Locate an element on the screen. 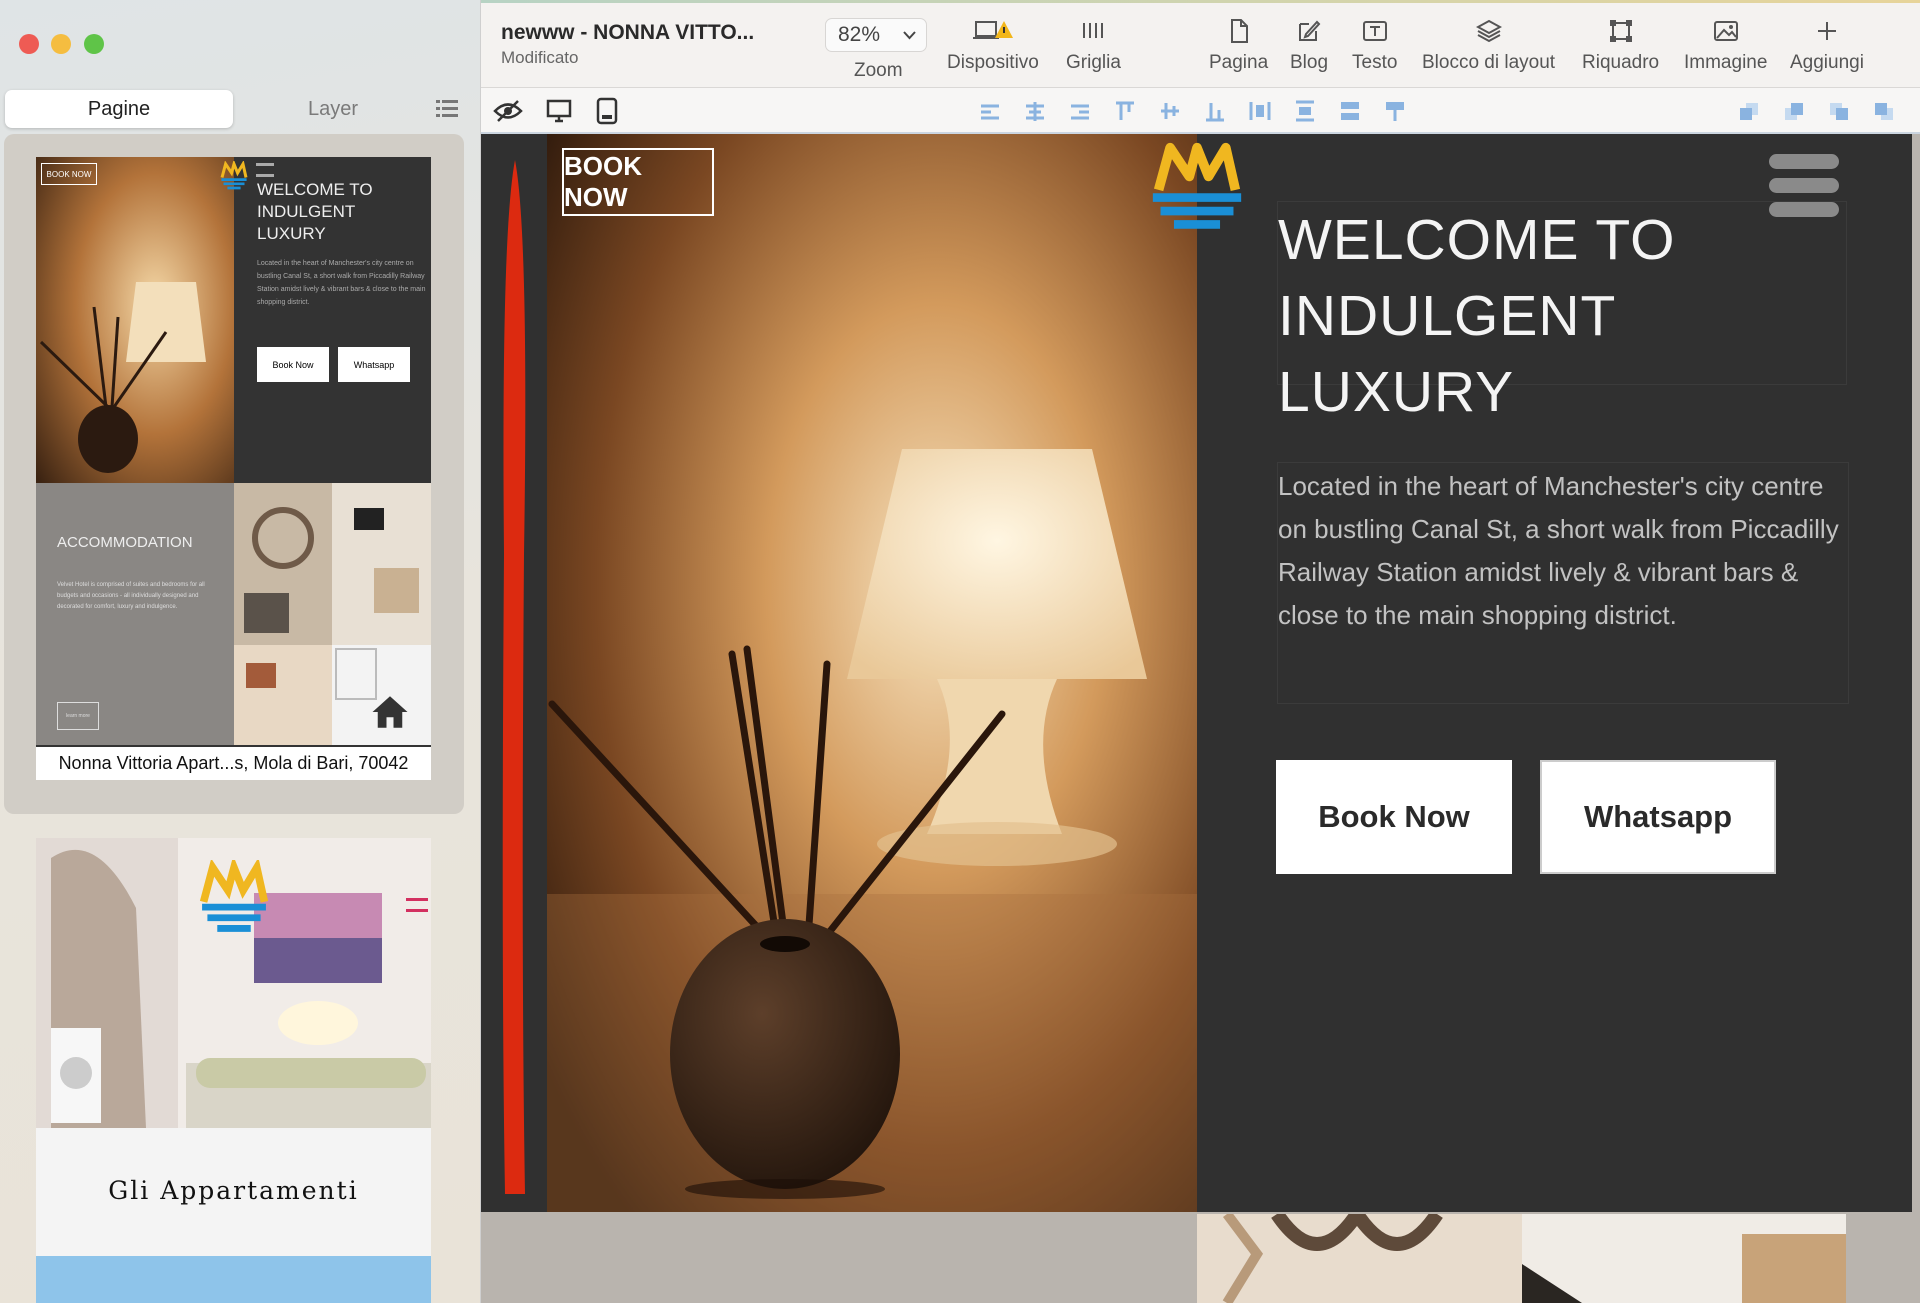  book-now-button: Book Now is located at coordinates (1394, 817).